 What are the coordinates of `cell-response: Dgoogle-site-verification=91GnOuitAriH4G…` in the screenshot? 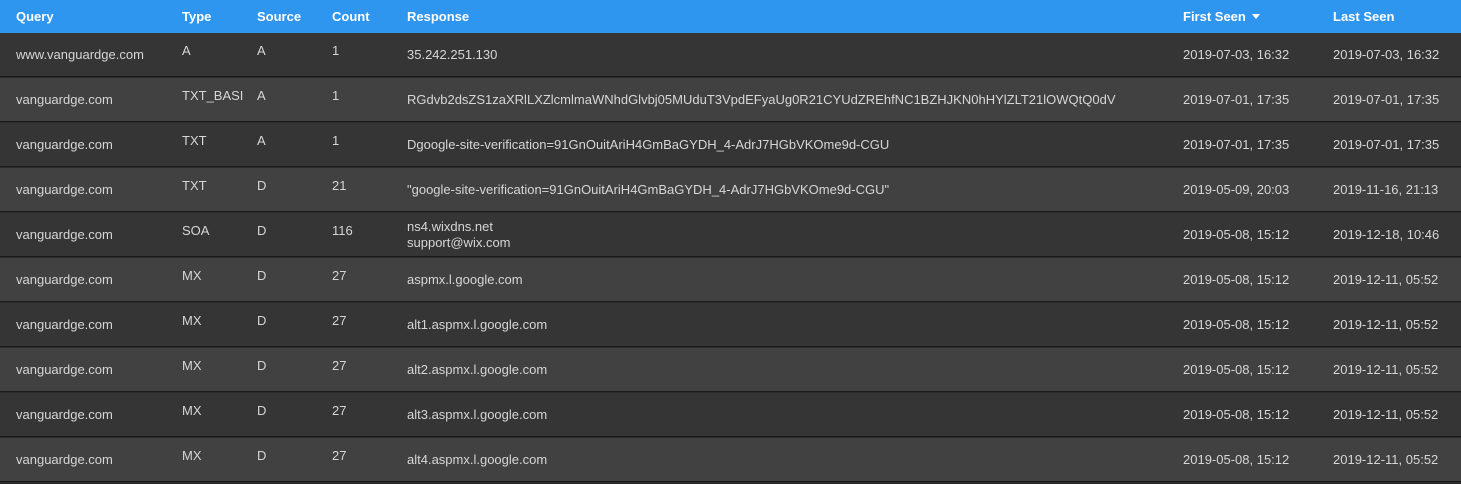 It's located at (789, 145).